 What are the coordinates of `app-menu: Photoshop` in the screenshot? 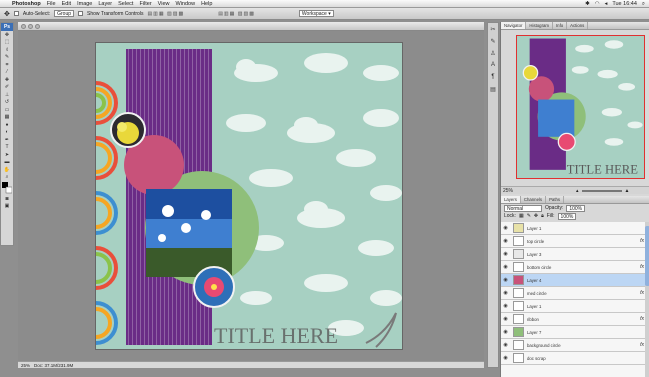 It's located at (26, 4).